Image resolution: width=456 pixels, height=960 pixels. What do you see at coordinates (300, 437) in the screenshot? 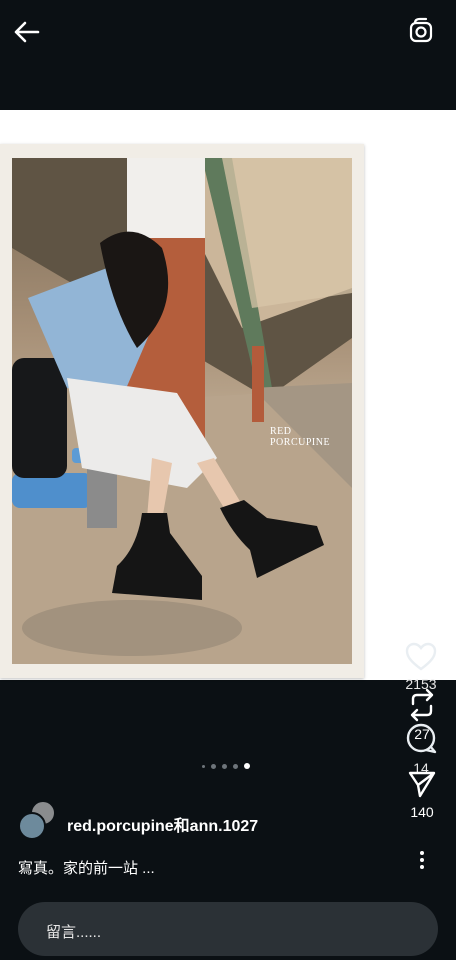
I see `photo-watermark: RED PORCUPINE` at bounding box center [300, 437].